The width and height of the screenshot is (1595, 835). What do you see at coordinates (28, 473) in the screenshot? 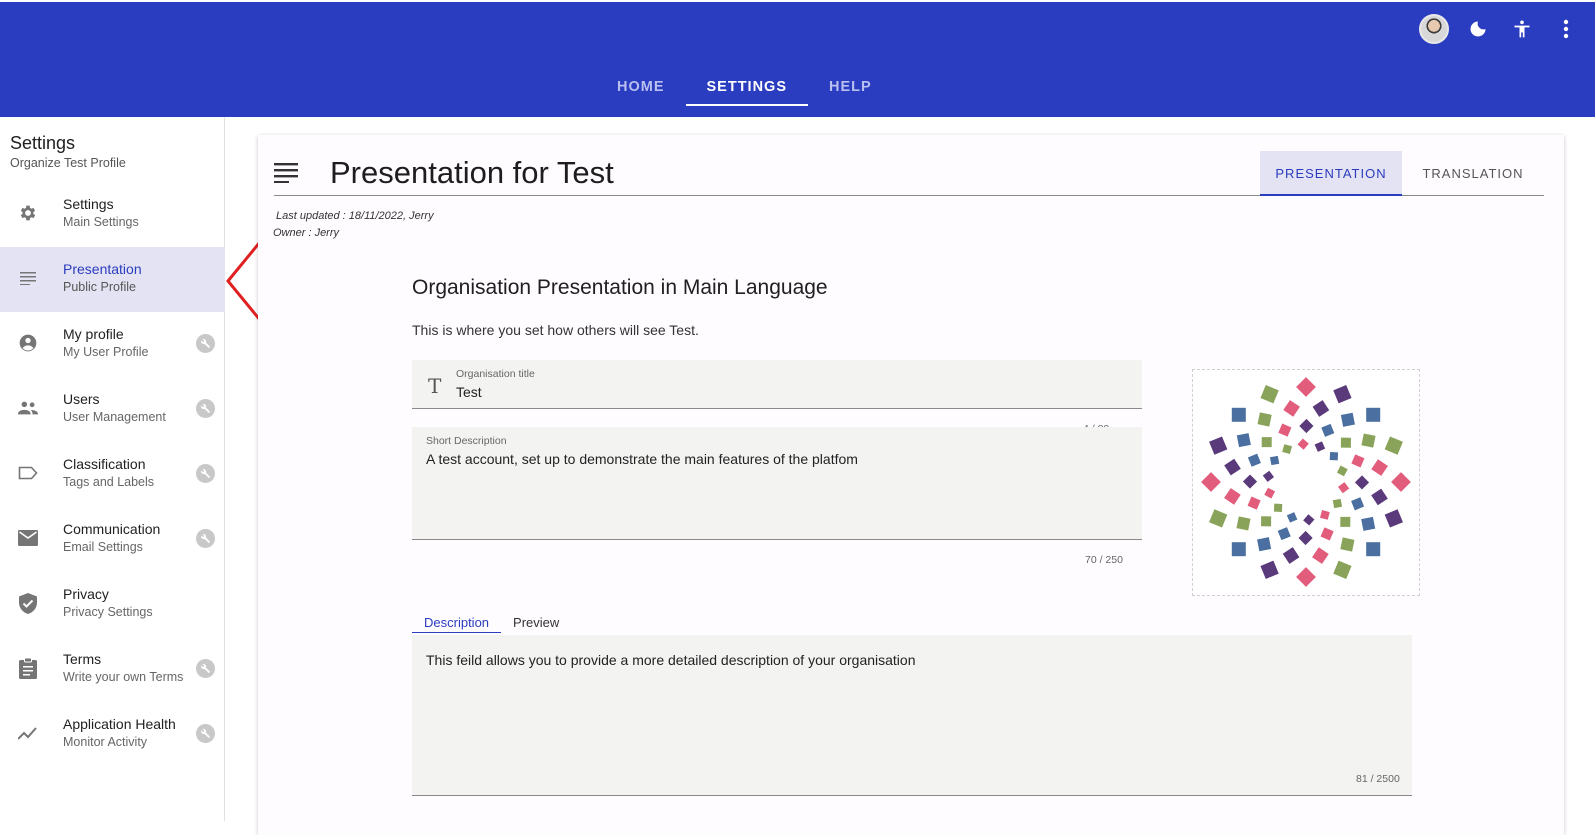
I see `label-icon` at bounding box center [28, 473].